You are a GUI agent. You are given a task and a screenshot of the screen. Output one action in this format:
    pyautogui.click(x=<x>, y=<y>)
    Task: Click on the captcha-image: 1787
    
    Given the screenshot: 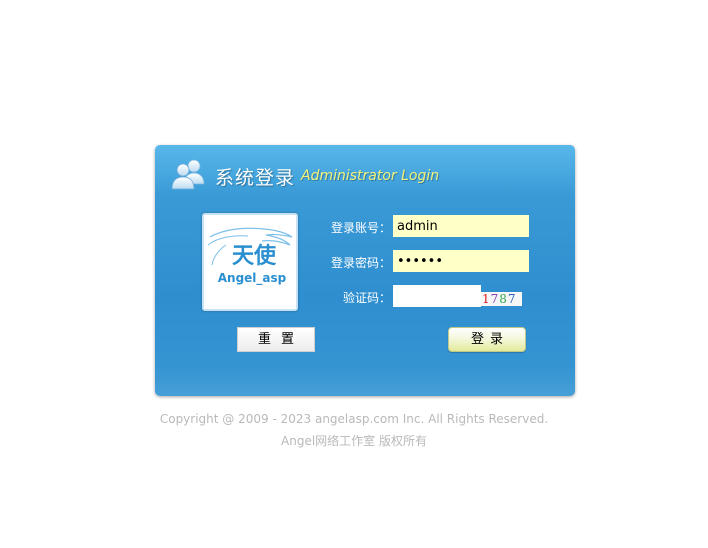 What is the action you would take?
    pyautogui.click(x=501, y=299)
    